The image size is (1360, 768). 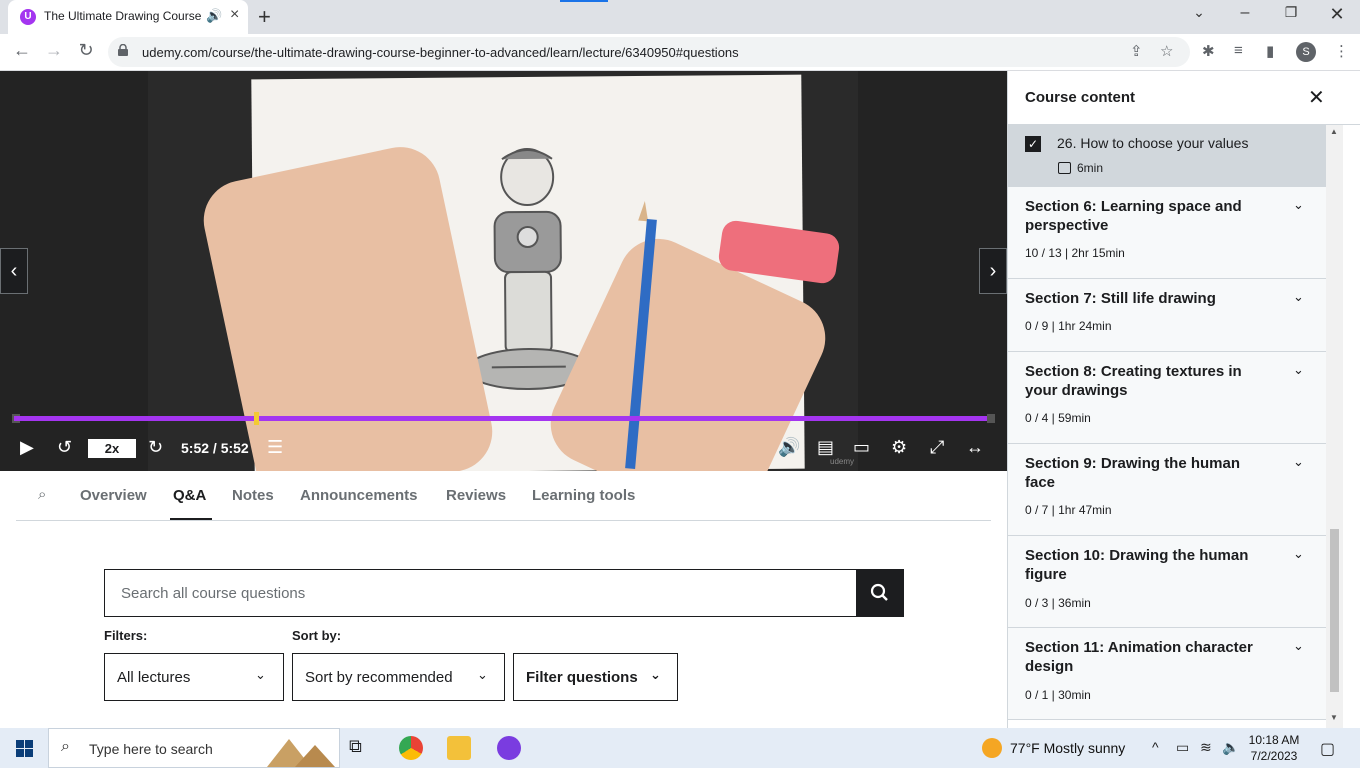 What do you see at coordinates (379, 677) in the screenshot?
I see `sort-value: Sort by recommended` at bounding box center [379, 677].